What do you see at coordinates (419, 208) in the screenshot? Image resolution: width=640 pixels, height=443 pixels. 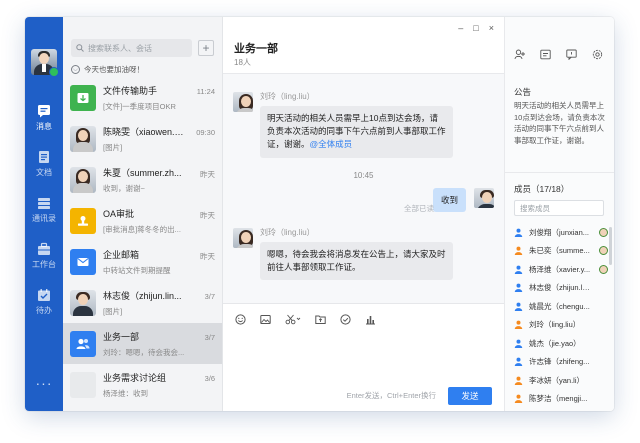 I see `read-status: 全部已读` at bounding box center [419, 208].